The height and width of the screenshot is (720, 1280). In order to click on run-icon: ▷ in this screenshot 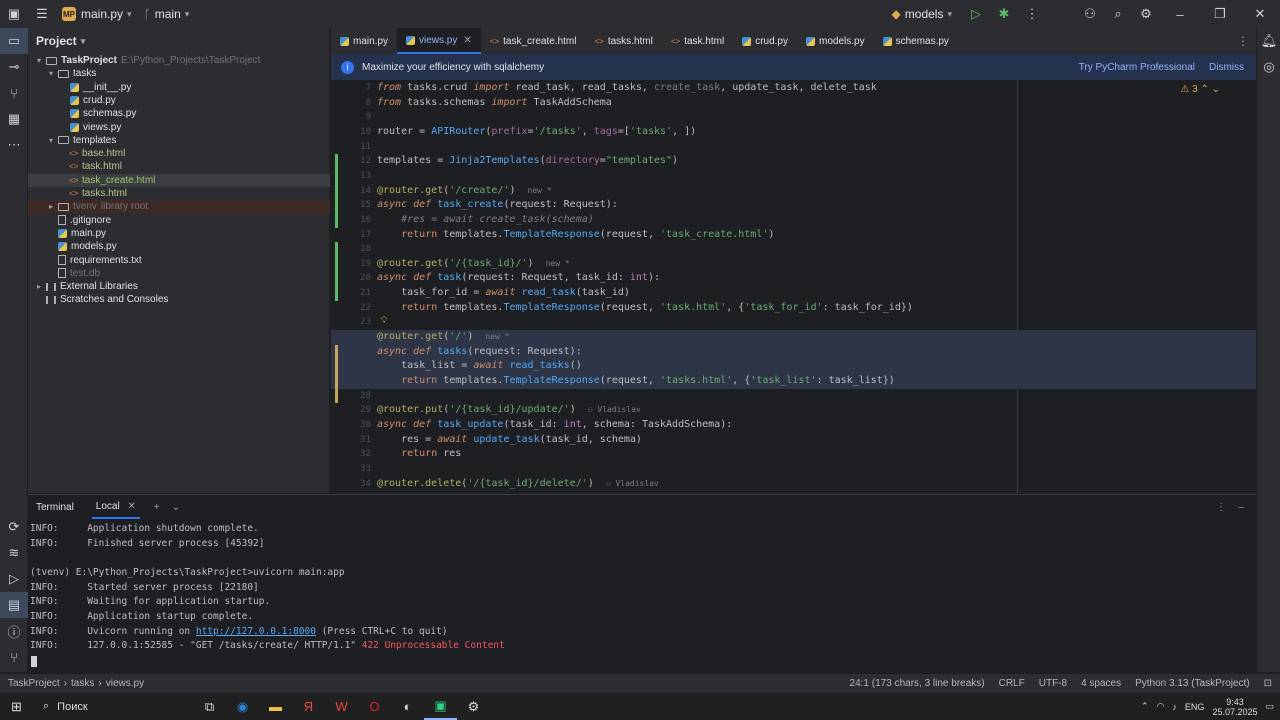, I will do `click(976, 14)`.